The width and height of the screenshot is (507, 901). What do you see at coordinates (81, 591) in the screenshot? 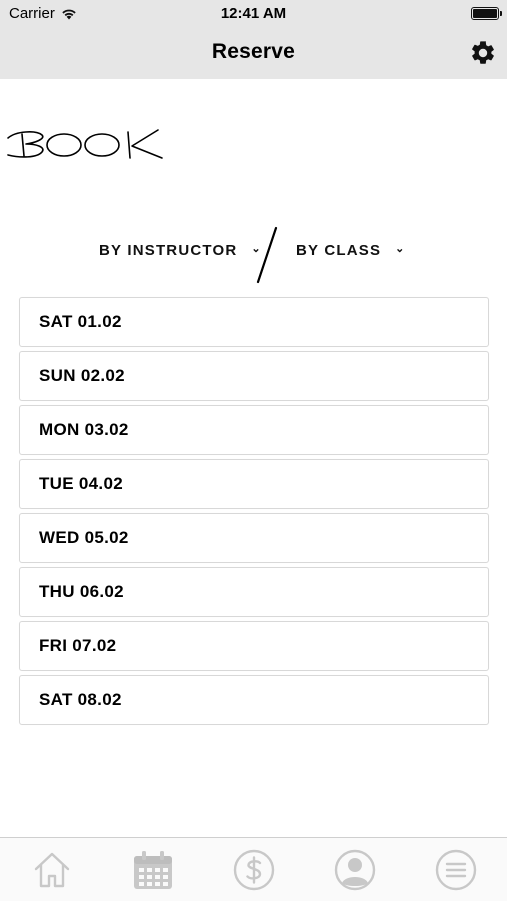
I see `date-label: THU 06.02` at bounding box center [81, 591].